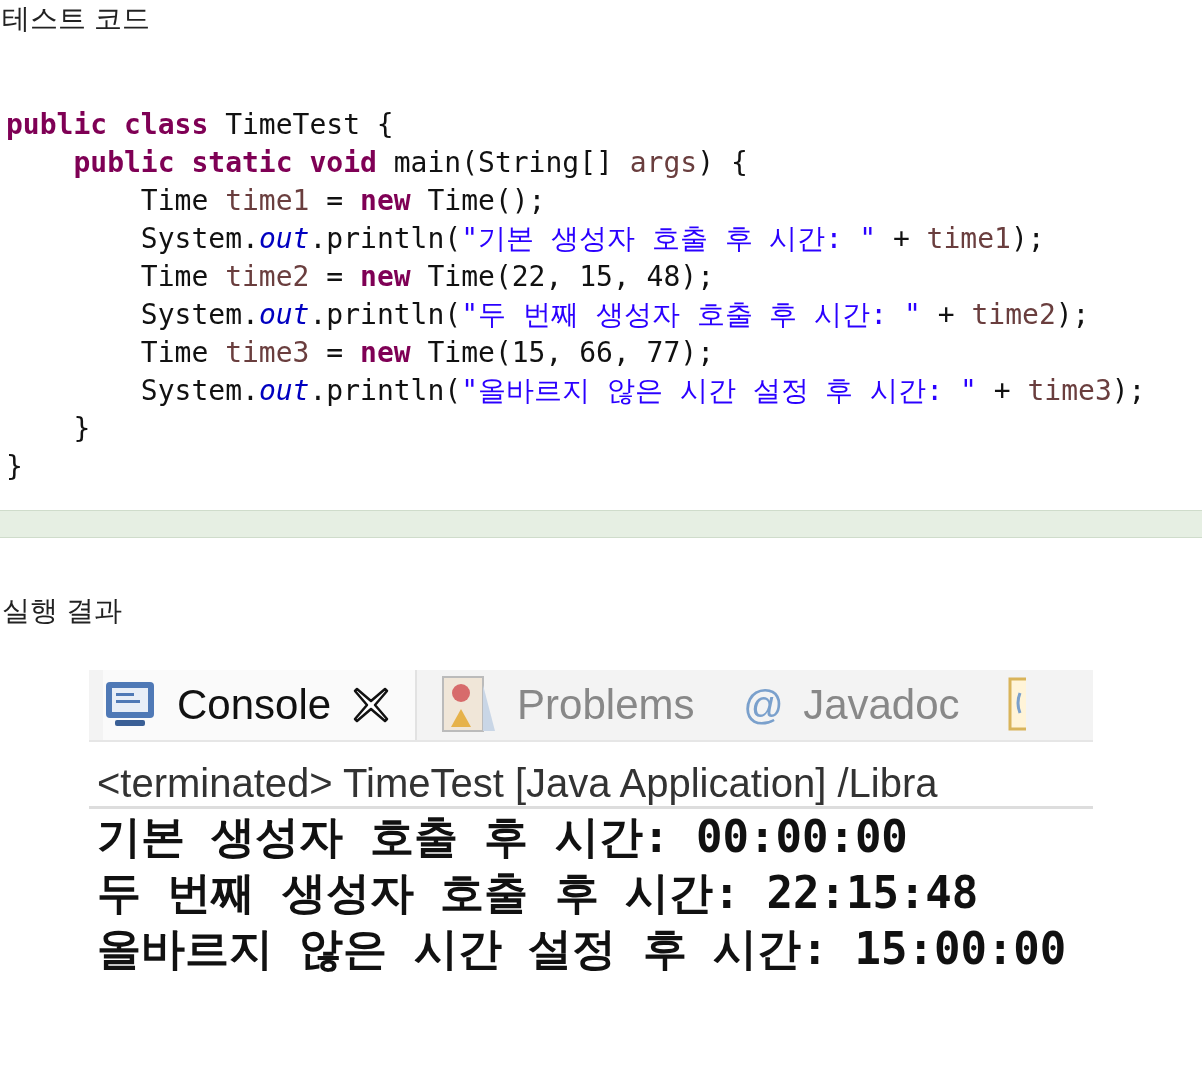 This screenshot has width=1202, height=1082. Describe the element at coordinates (863, 705) in the screenshot. I see `view-tab: @ Javadoc` at that location.